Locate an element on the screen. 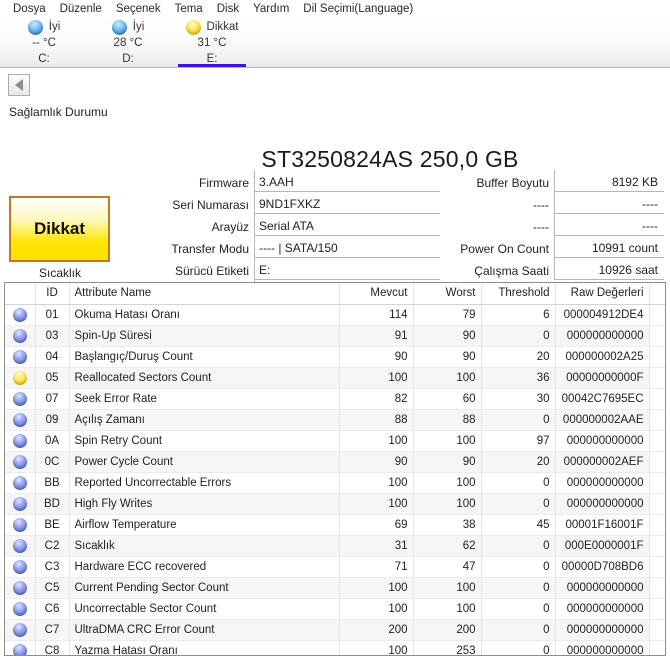 This screenshot has width=670, height=660. menu-item: Seçenek is located at coordinates (138, 9).